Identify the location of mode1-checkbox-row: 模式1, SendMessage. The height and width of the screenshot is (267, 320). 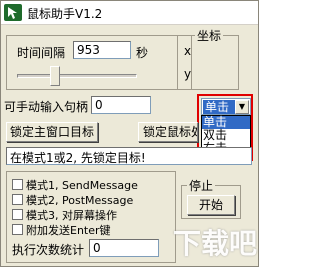
(75, 185).